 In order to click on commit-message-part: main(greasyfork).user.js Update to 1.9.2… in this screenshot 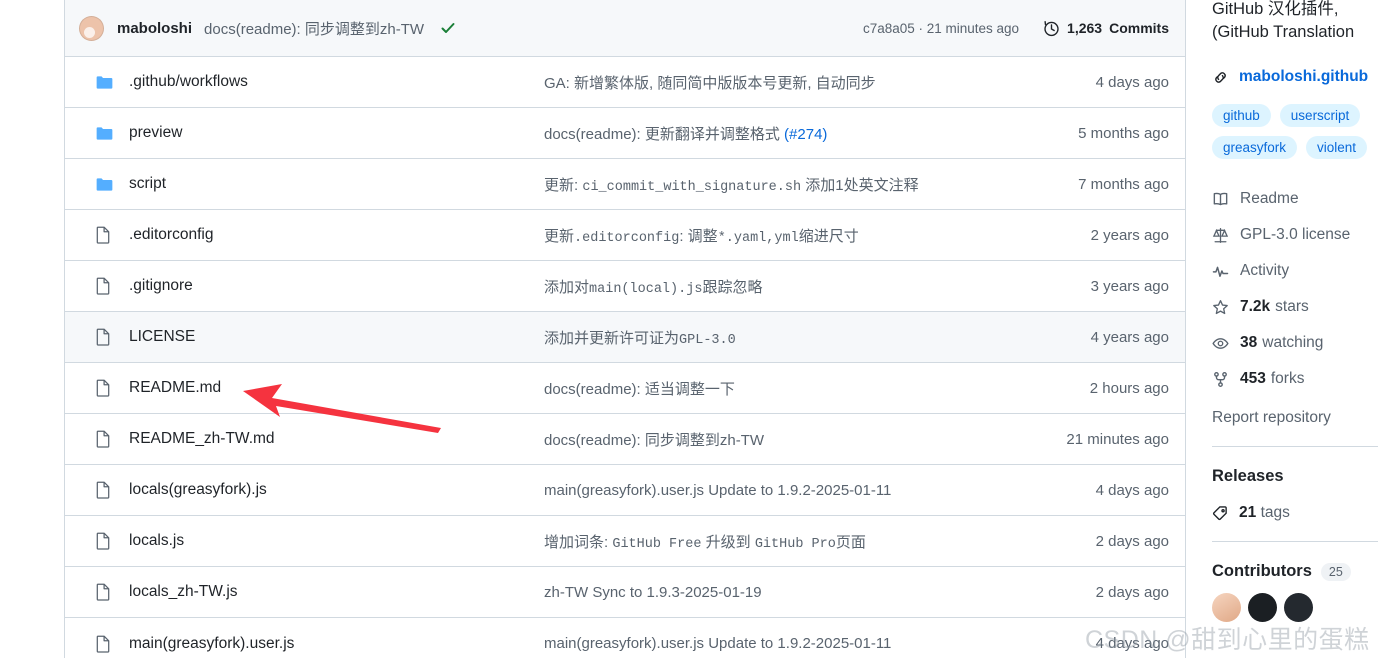, I will do `click(718, 490)`.